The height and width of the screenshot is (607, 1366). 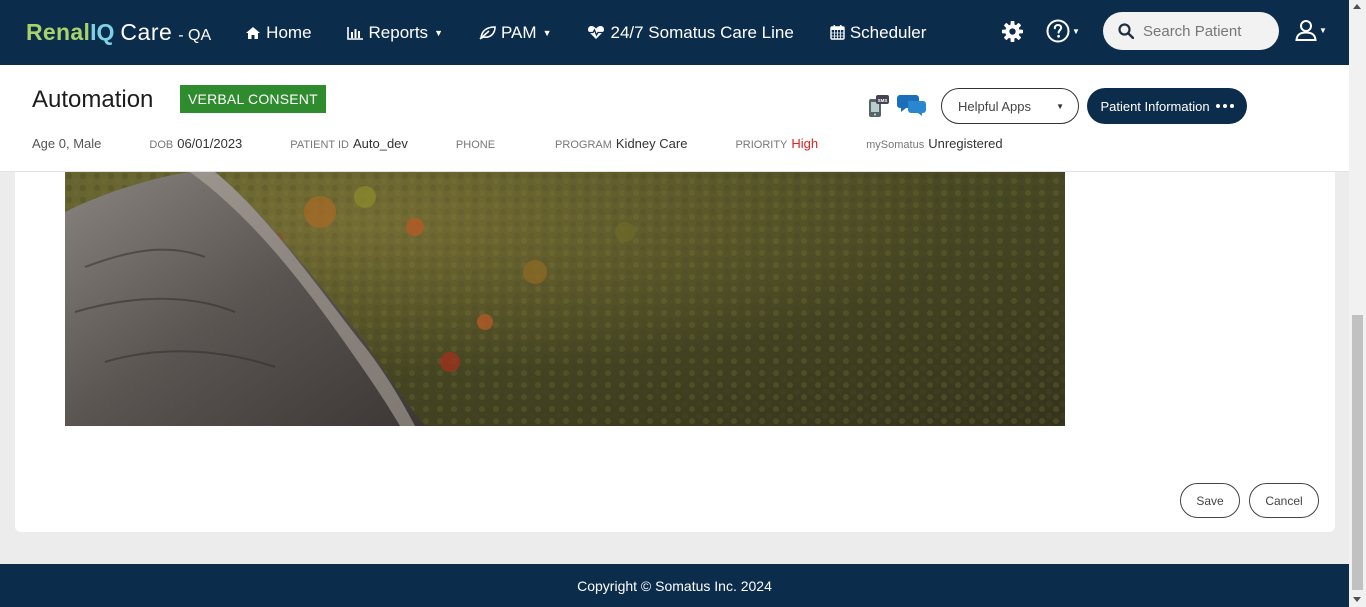 What do you see at coordinates (67, 143) in the screenshot?
I see `age-gender: Age 0, Male` at bounding box center [67, 143].